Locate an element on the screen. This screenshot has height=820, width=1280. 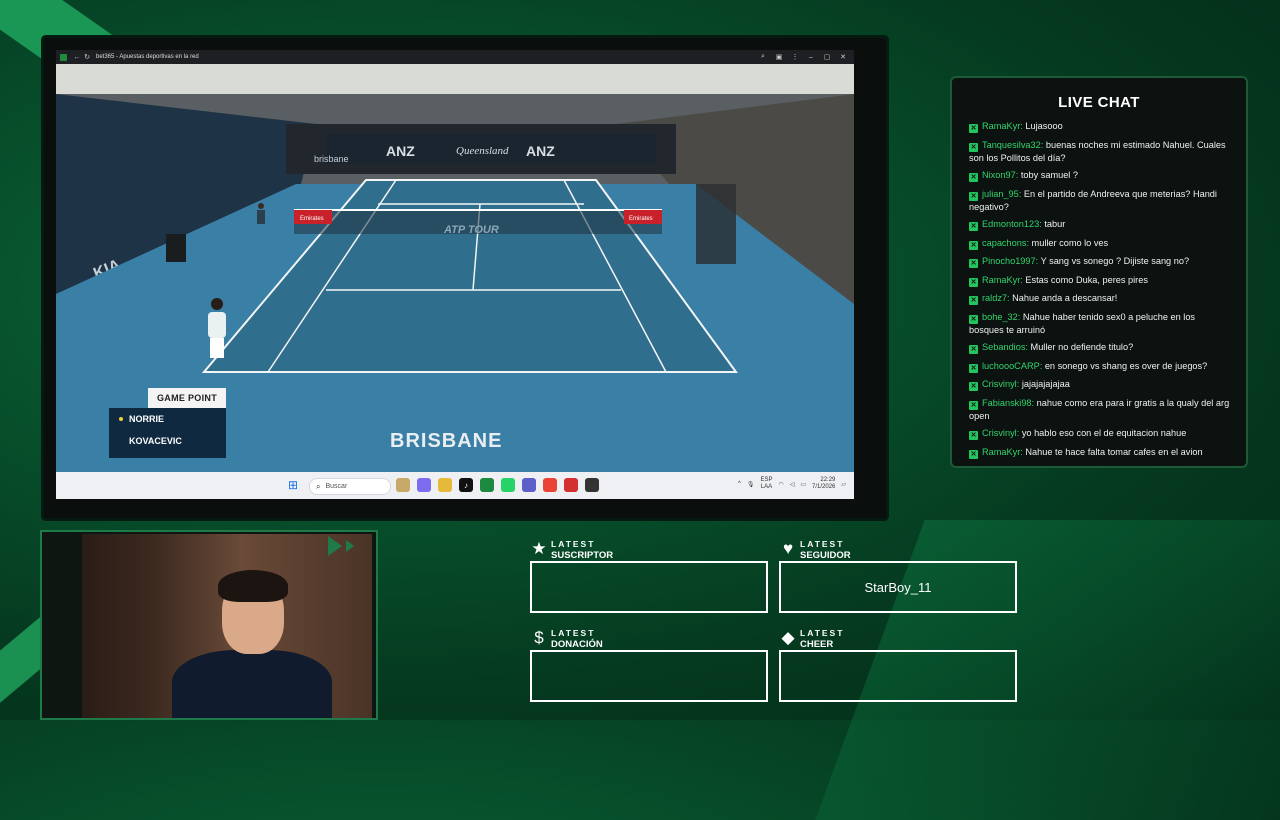
chat-text: en sonego vs shang es over de juegos? is located at coordinates (1125, 365).